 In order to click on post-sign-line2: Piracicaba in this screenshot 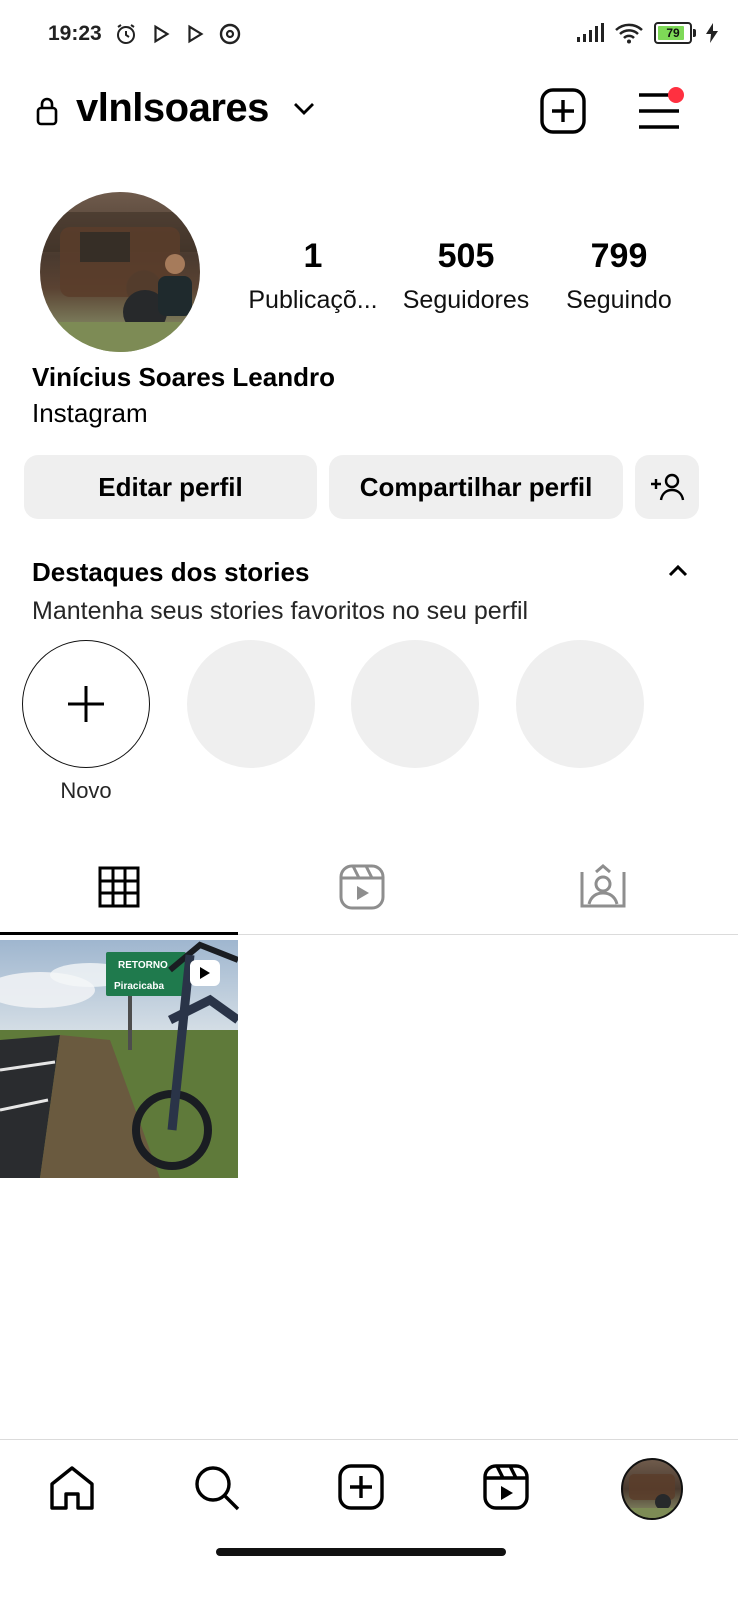, I will do `click(139, 986)`.